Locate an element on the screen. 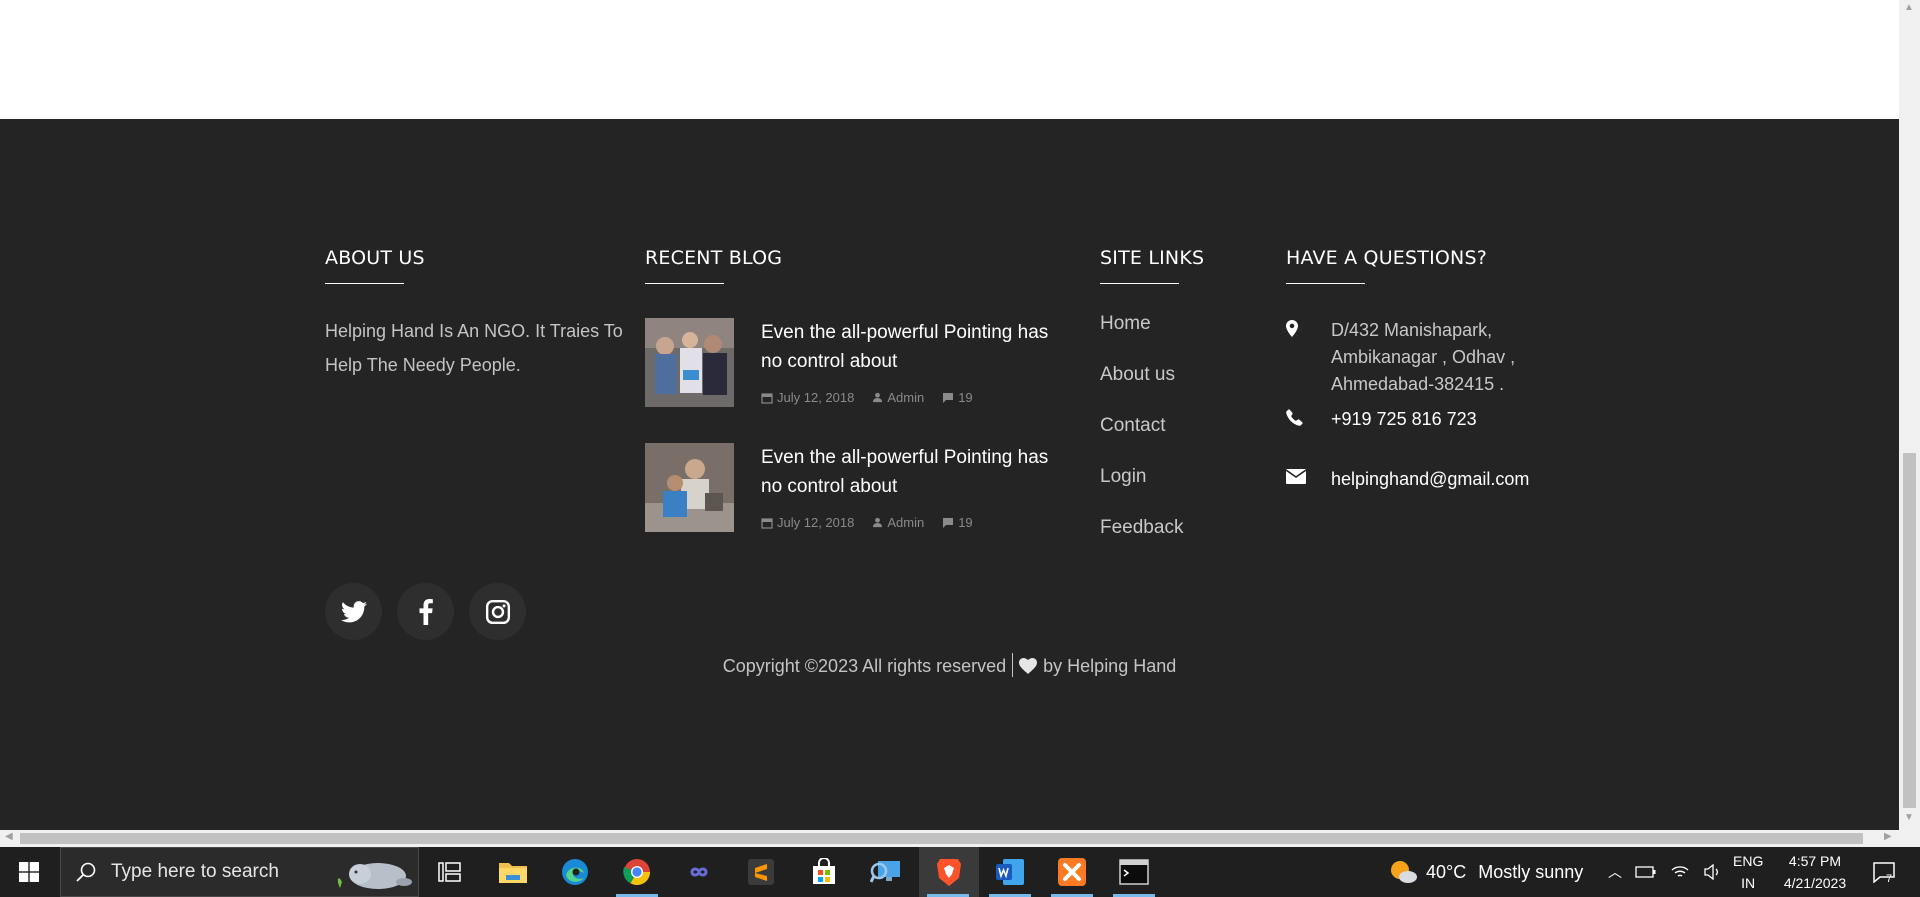  envelope-icon is located at coordinates (1296, 476).